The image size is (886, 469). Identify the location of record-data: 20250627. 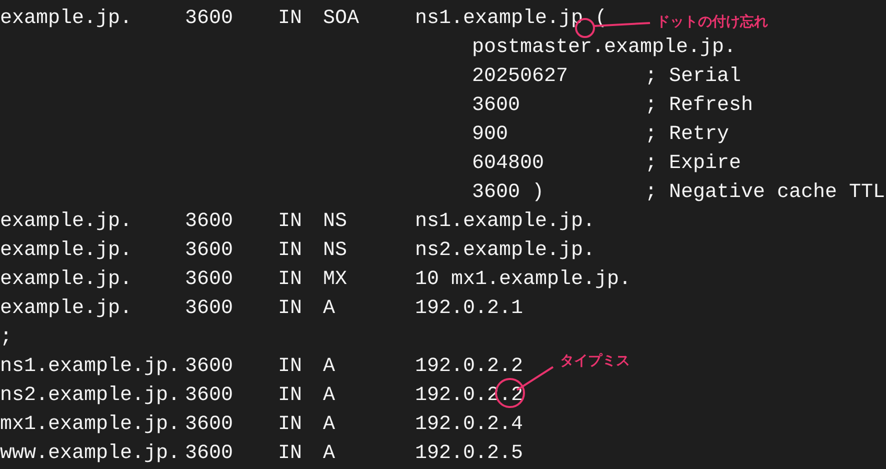
(520, 77).